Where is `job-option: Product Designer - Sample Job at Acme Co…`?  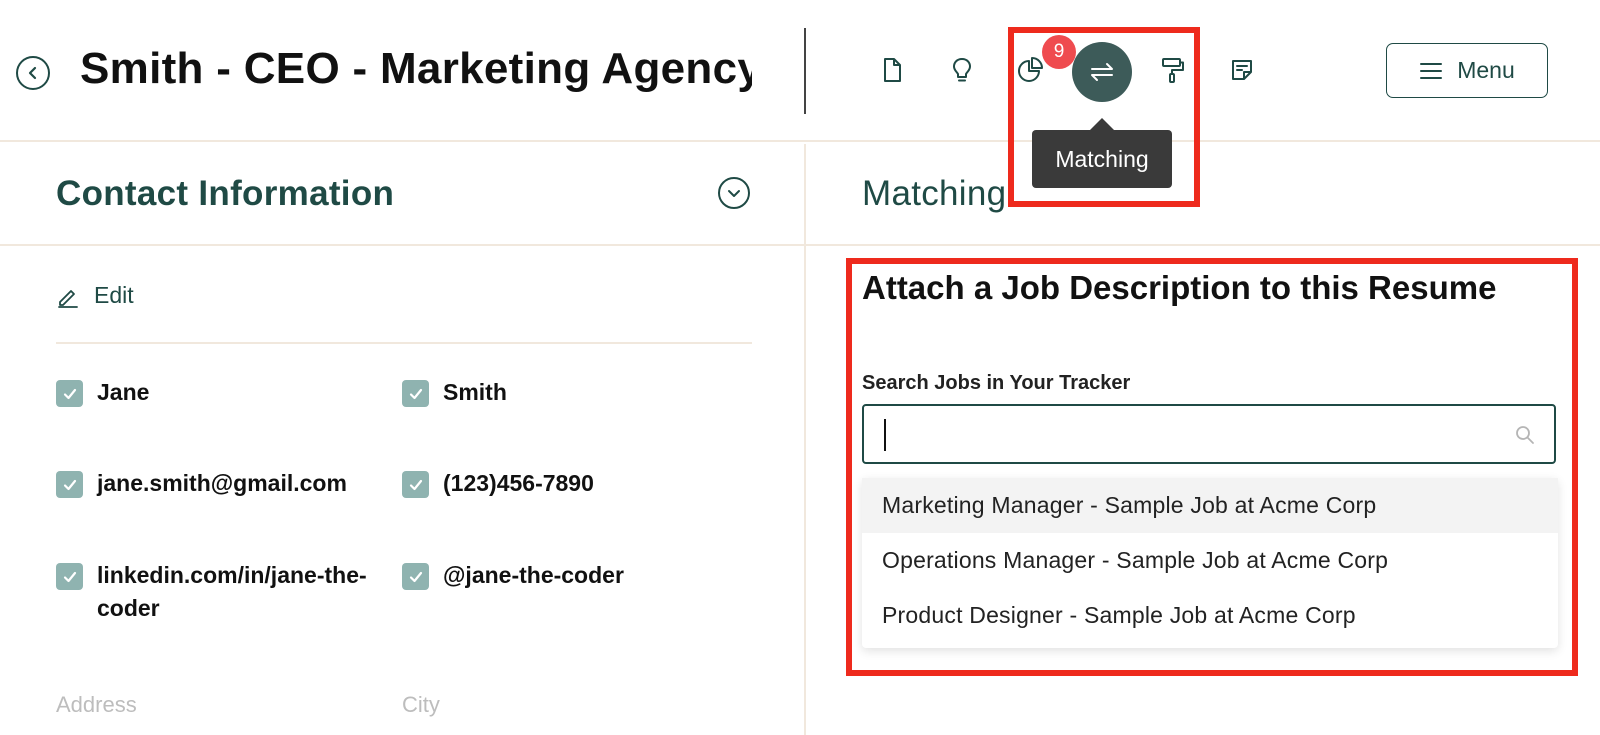 job-option: Product Designer - Sample Job at Acme Co… is located at coordinates (1210, 615).